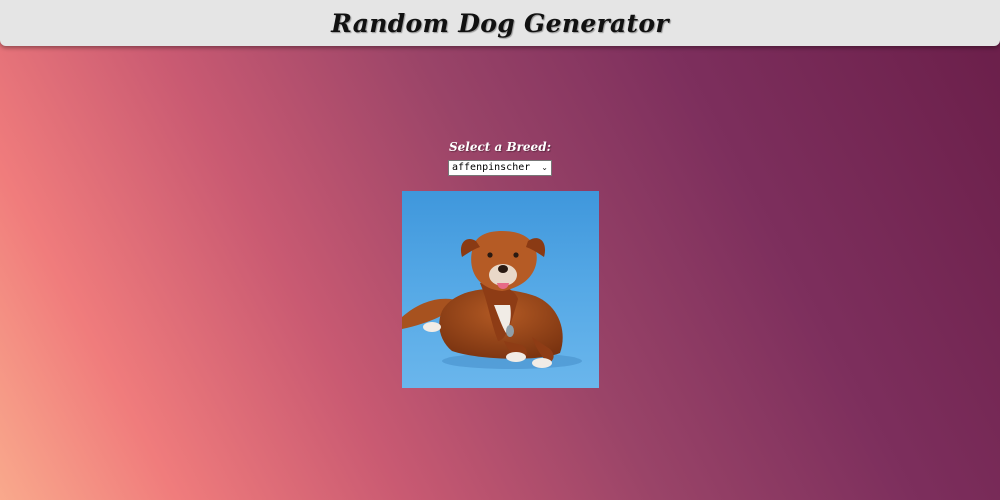 This screenshot has width=1000, height=500. I want to click on breed-select-label: Select a Breed:, so click(500, 147).